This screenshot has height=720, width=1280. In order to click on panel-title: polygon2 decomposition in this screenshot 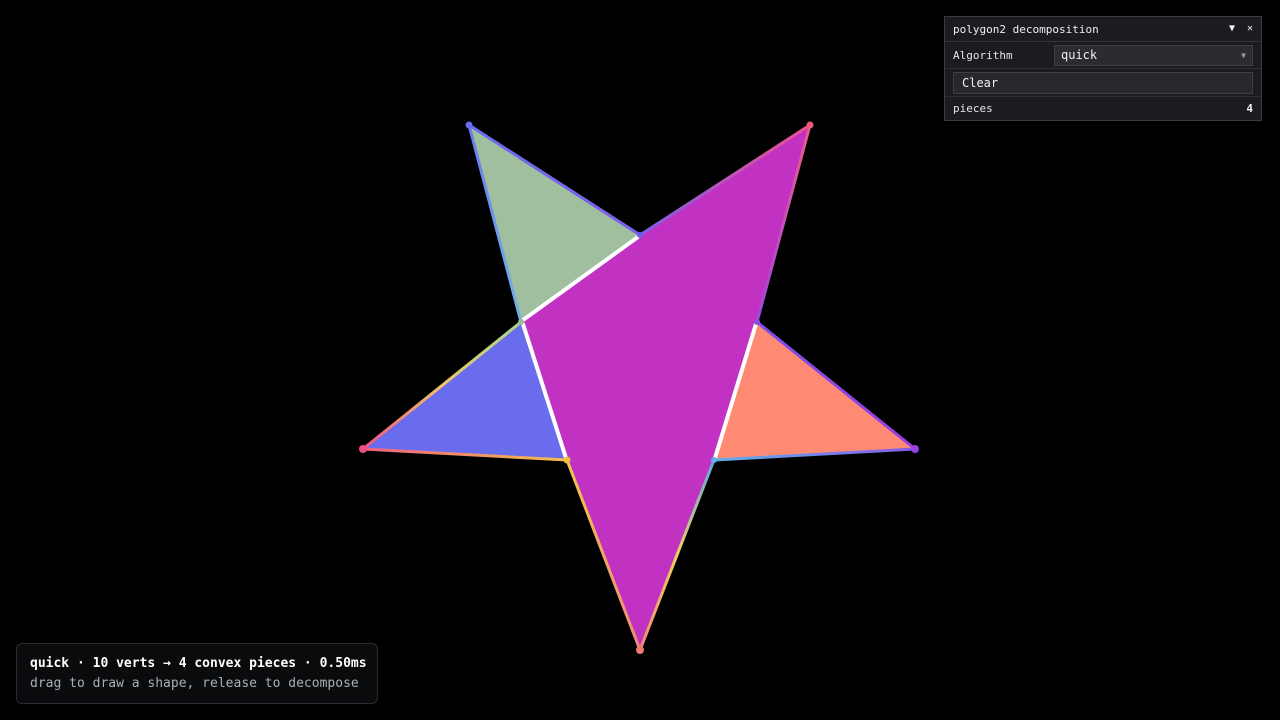, I will do `click(1026, 29)`.